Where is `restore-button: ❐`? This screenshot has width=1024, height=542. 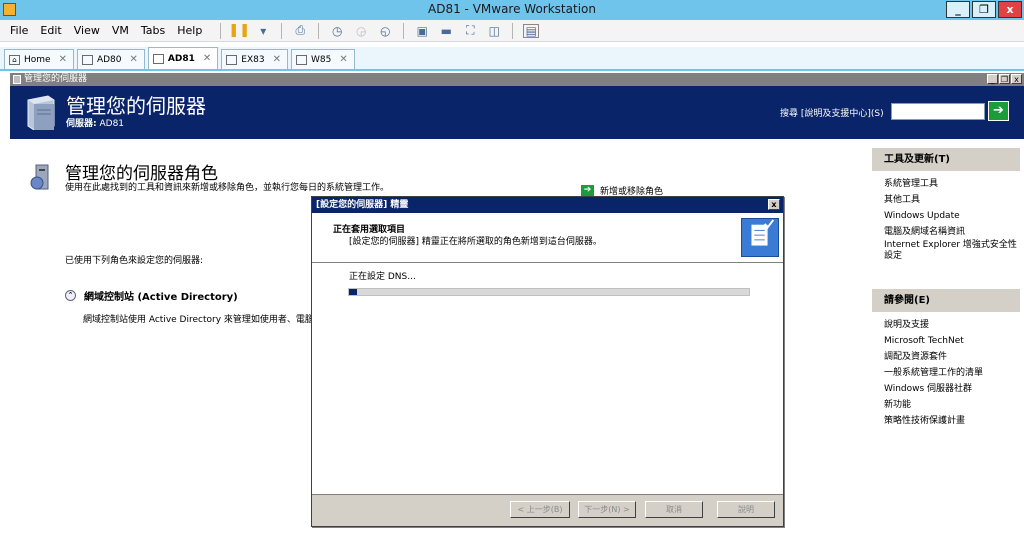 restore-button: ❐ is located at coordinates (984, 9).